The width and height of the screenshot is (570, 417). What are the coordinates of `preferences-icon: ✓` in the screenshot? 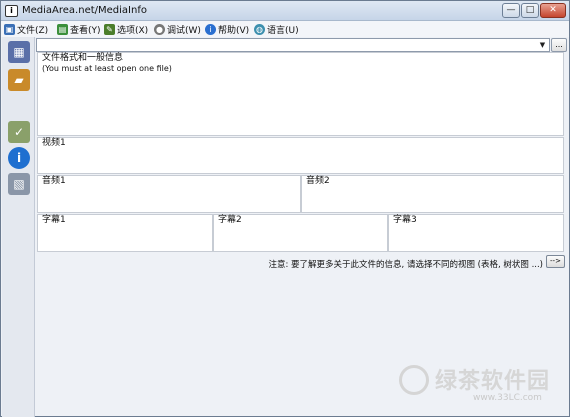 It's located at (19, 132).